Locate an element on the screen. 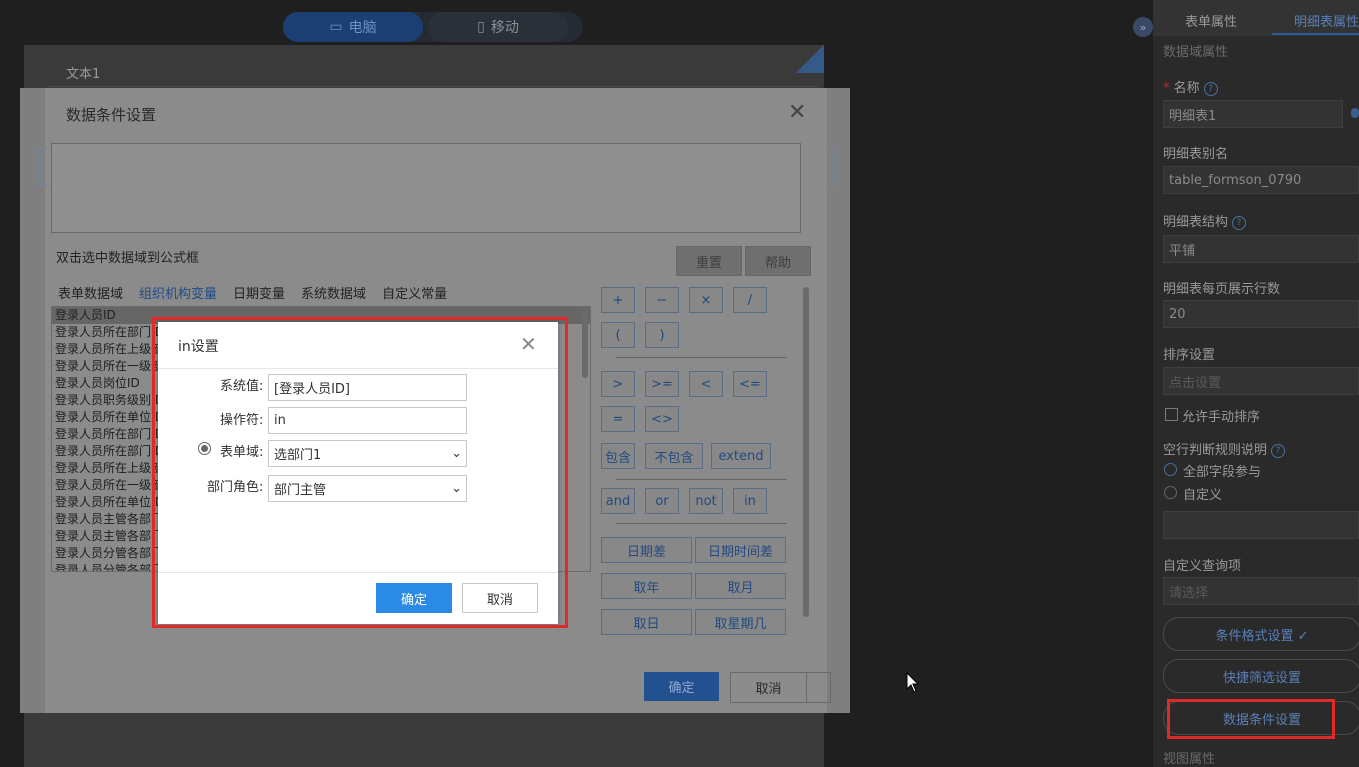  active-tab-underline is located at coordinates (1315, 34).